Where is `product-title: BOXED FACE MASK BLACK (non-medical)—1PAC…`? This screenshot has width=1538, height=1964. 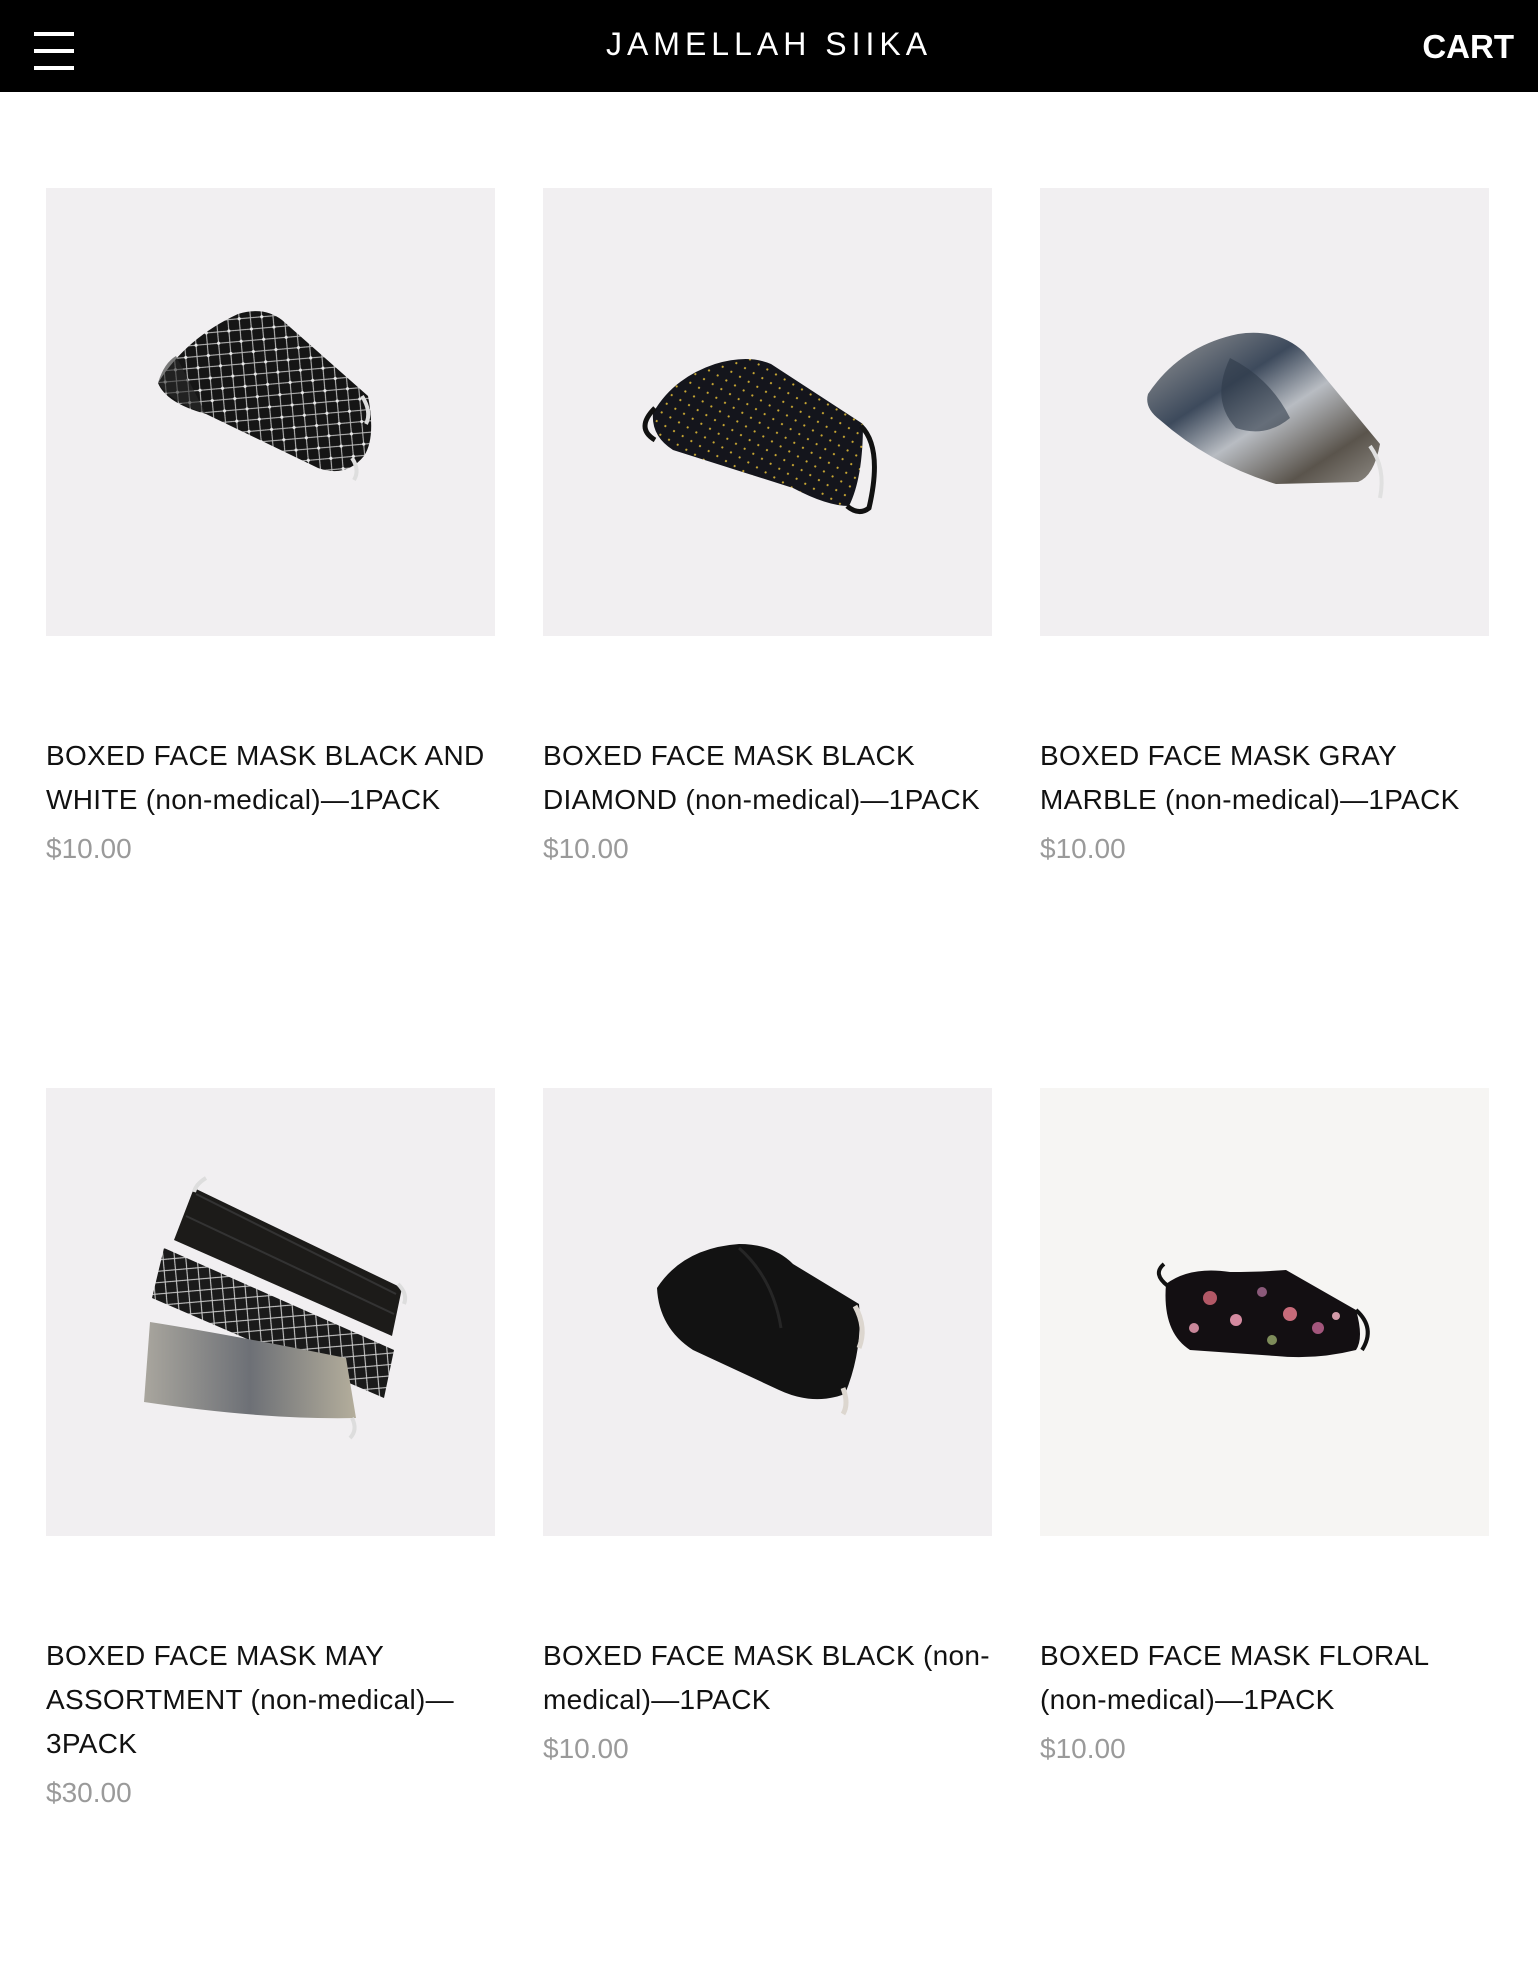
product-title: BOXED FACE MASK BLACK (non-medical)—1PAC… is located at coordinates (767, 1678).